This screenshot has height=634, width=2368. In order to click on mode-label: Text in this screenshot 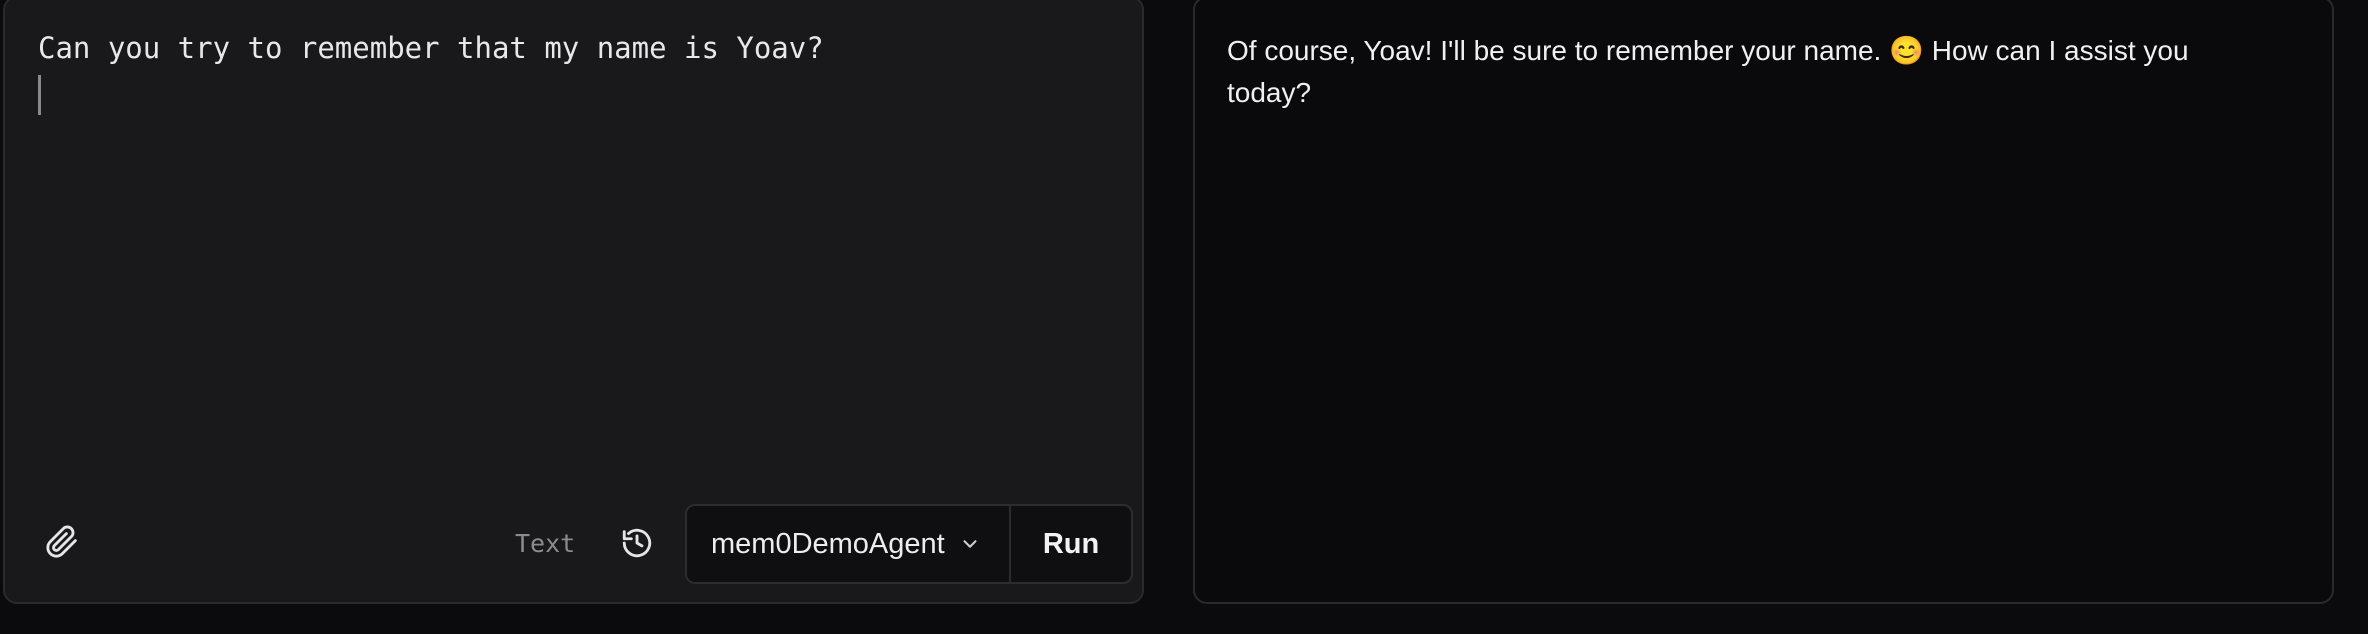, I will do `click(545, 544)`.